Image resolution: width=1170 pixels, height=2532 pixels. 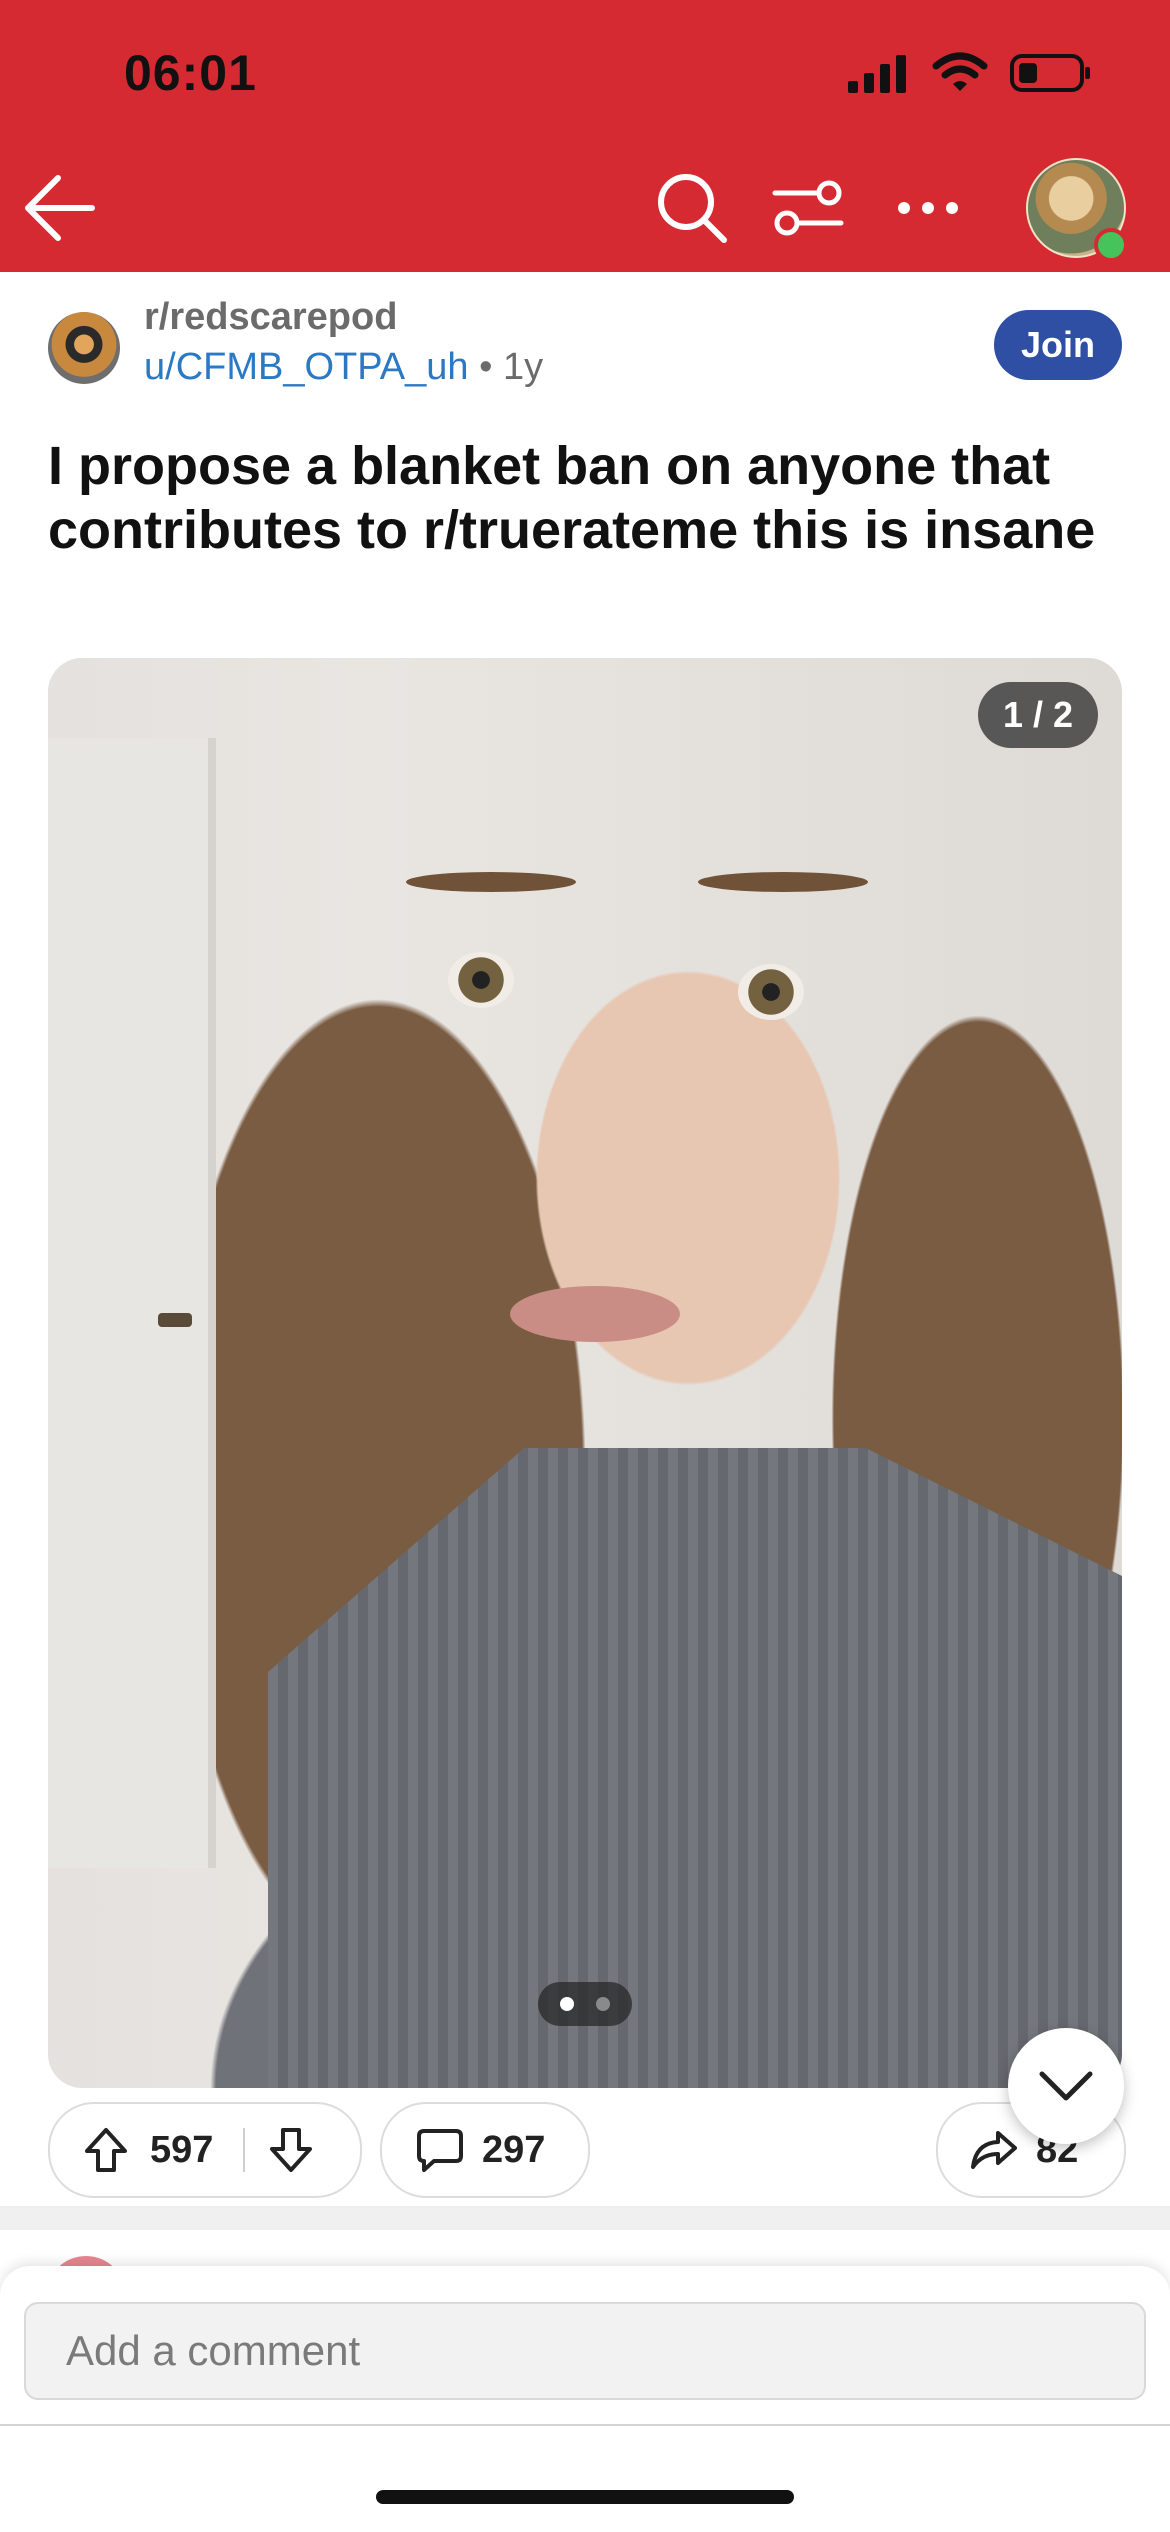 What do you see at coordinates (877, 74) in the screenshot?
I see `signal-icon` at bounding box center [877, 74].